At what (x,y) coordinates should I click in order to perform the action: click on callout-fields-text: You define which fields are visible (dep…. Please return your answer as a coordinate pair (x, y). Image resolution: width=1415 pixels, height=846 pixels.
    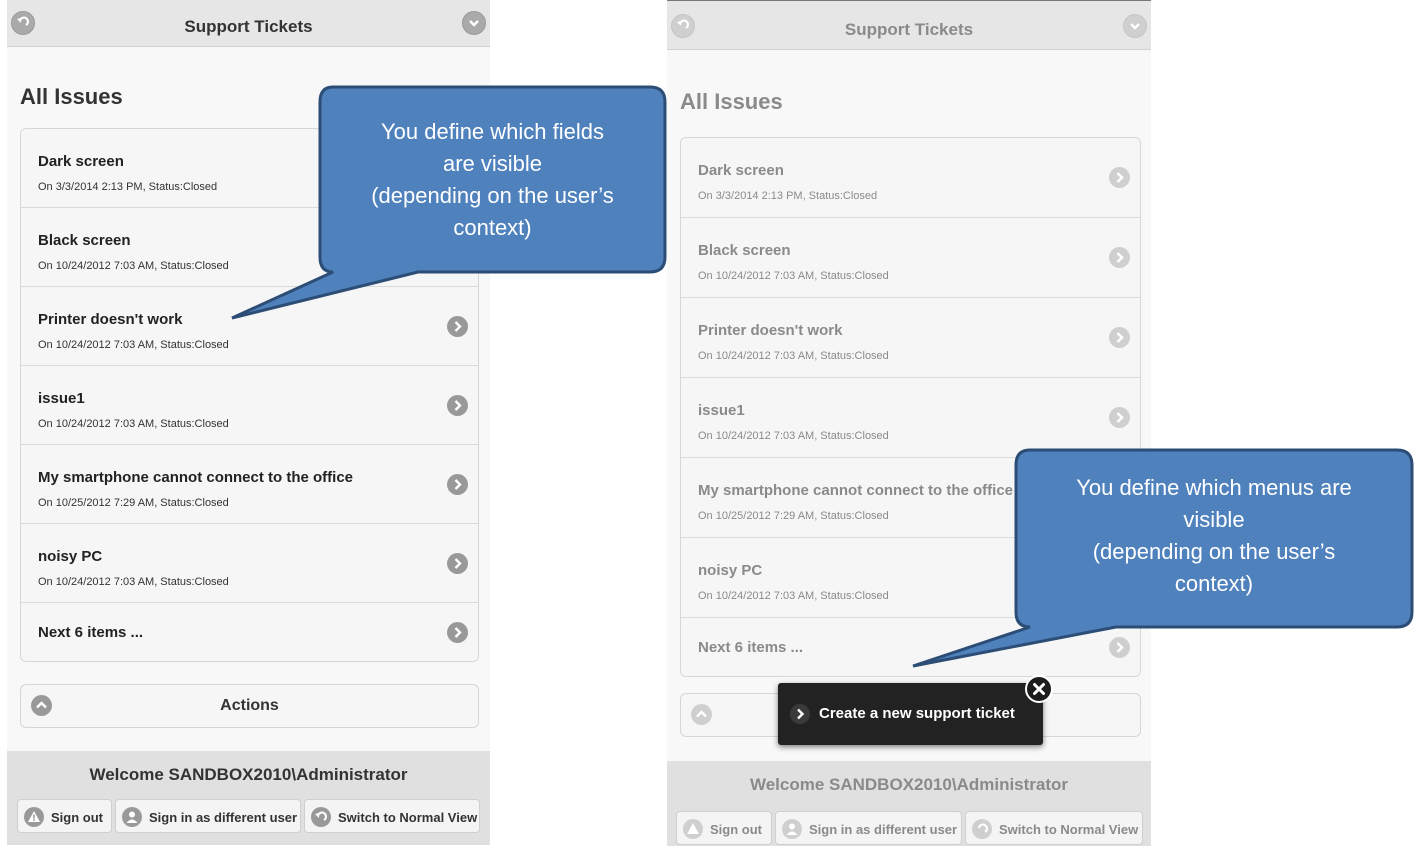
    Looking at the image, I should click on (492, 180).